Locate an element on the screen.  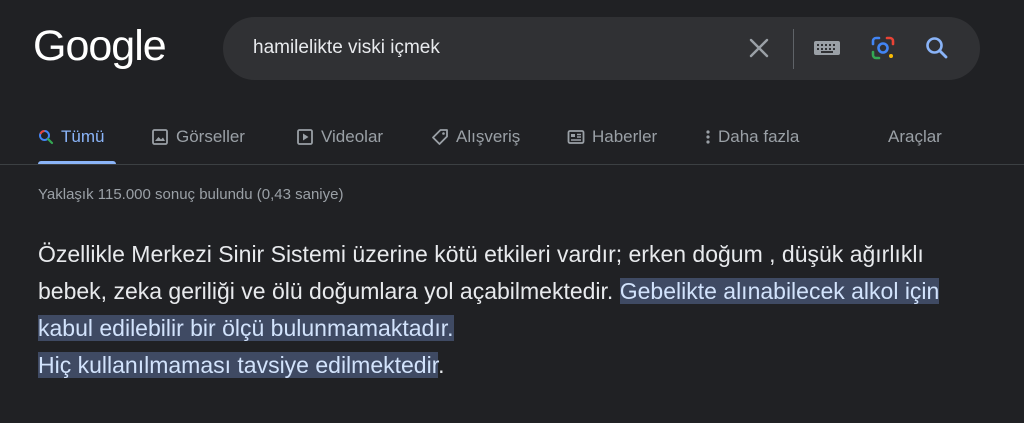
tab-more: Daha fazla is located at coordinates (752, 137).